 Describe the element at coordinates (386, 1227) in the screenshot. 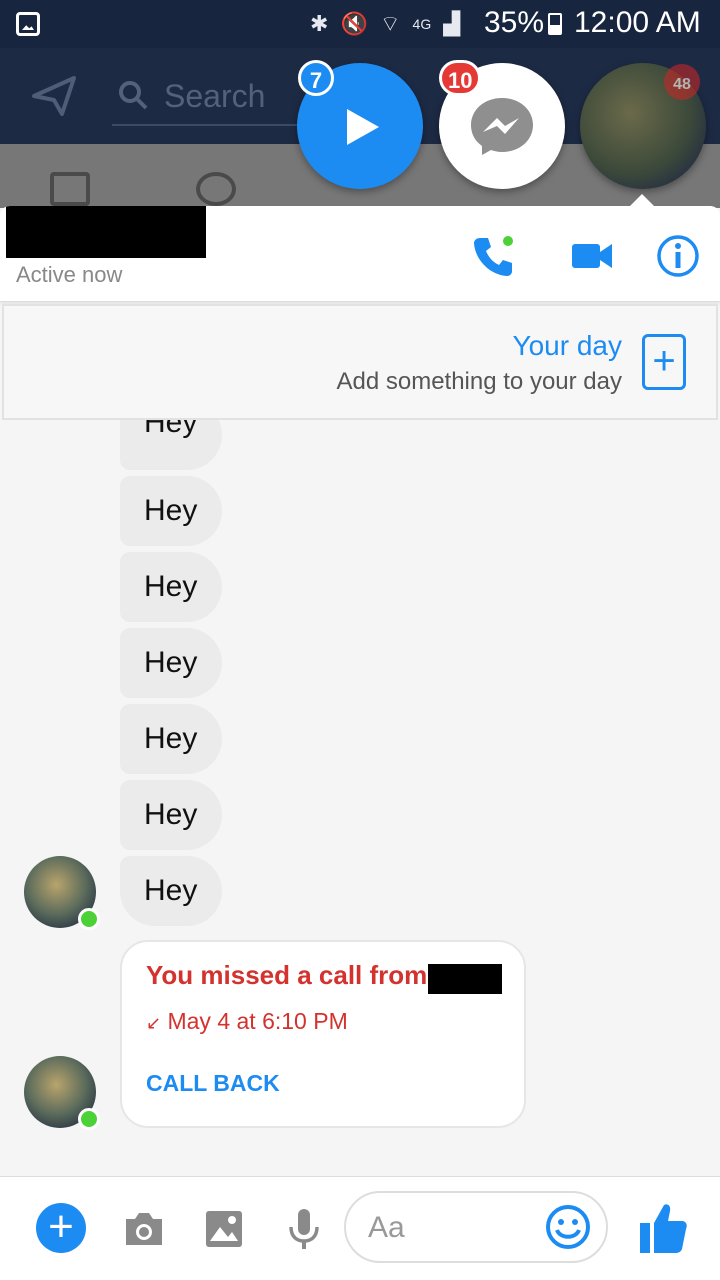

I see `message-input-placeholder: Aa` at that location.